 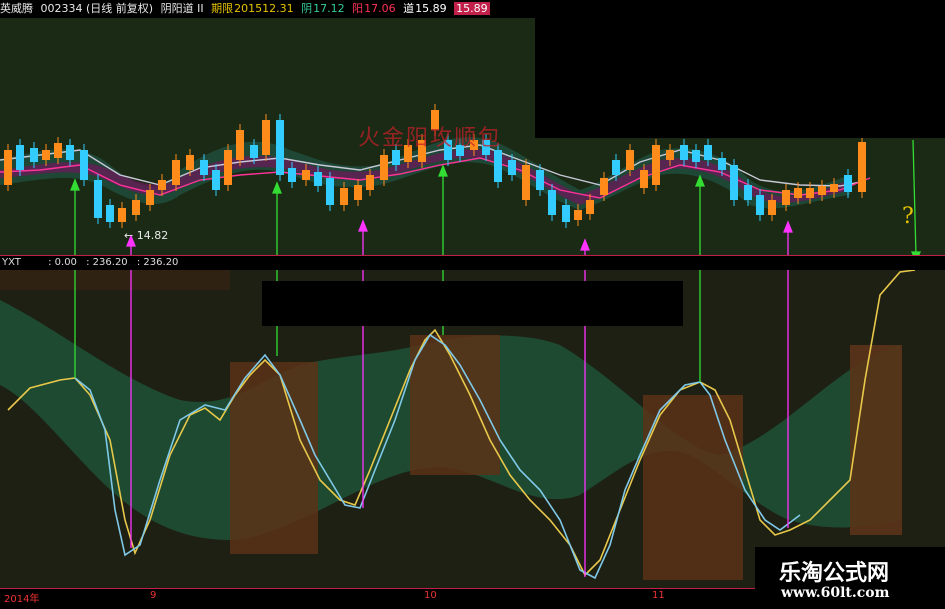 I want to click on stock-name: 英威腾, so click(x=16, y=8).